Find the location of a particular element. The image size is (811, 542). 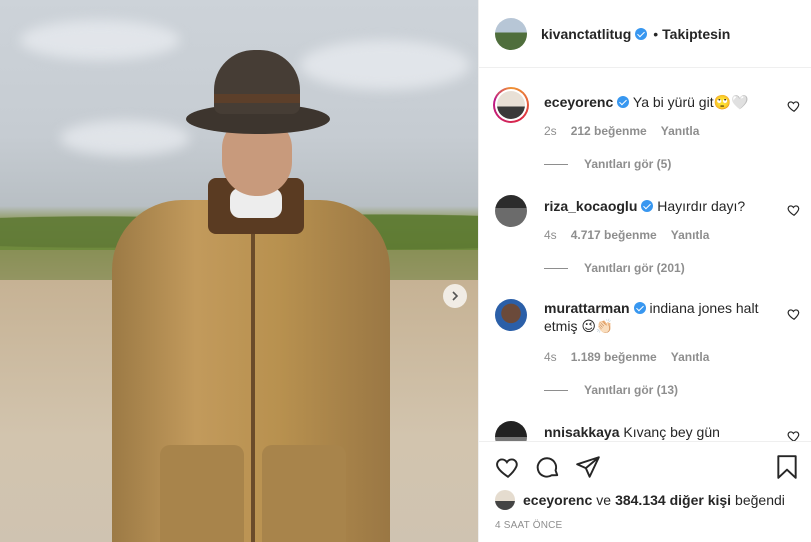

comment-likes: 4.717 beğenme is located at coordinates (614, 235).